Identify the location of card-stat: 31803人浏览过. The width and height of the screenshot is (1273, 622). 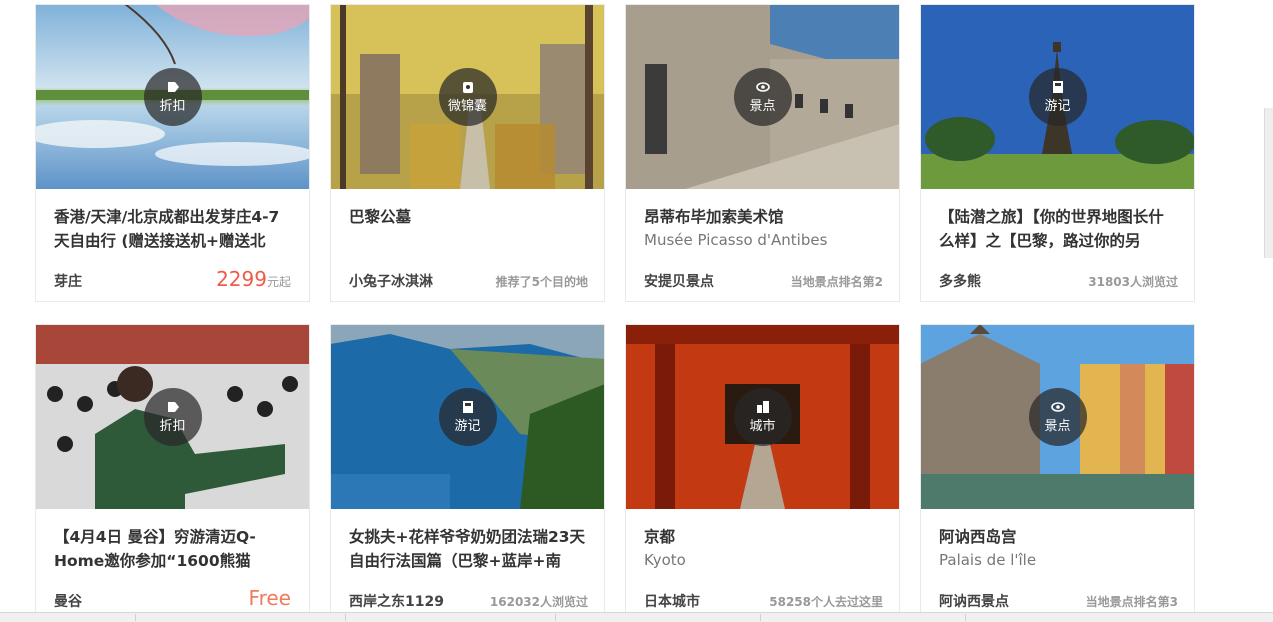
(1133, 282).